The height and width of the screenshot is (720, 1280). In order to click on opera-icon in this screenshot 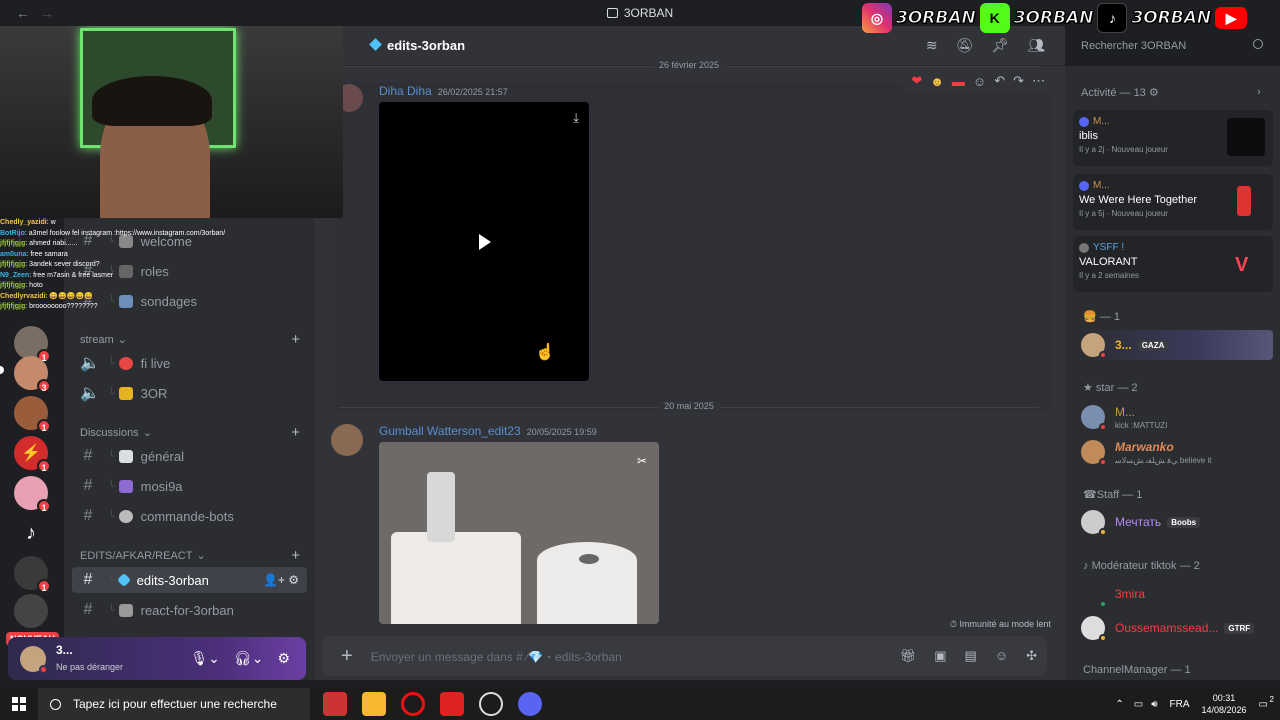, I will do `click(413, 704)`.